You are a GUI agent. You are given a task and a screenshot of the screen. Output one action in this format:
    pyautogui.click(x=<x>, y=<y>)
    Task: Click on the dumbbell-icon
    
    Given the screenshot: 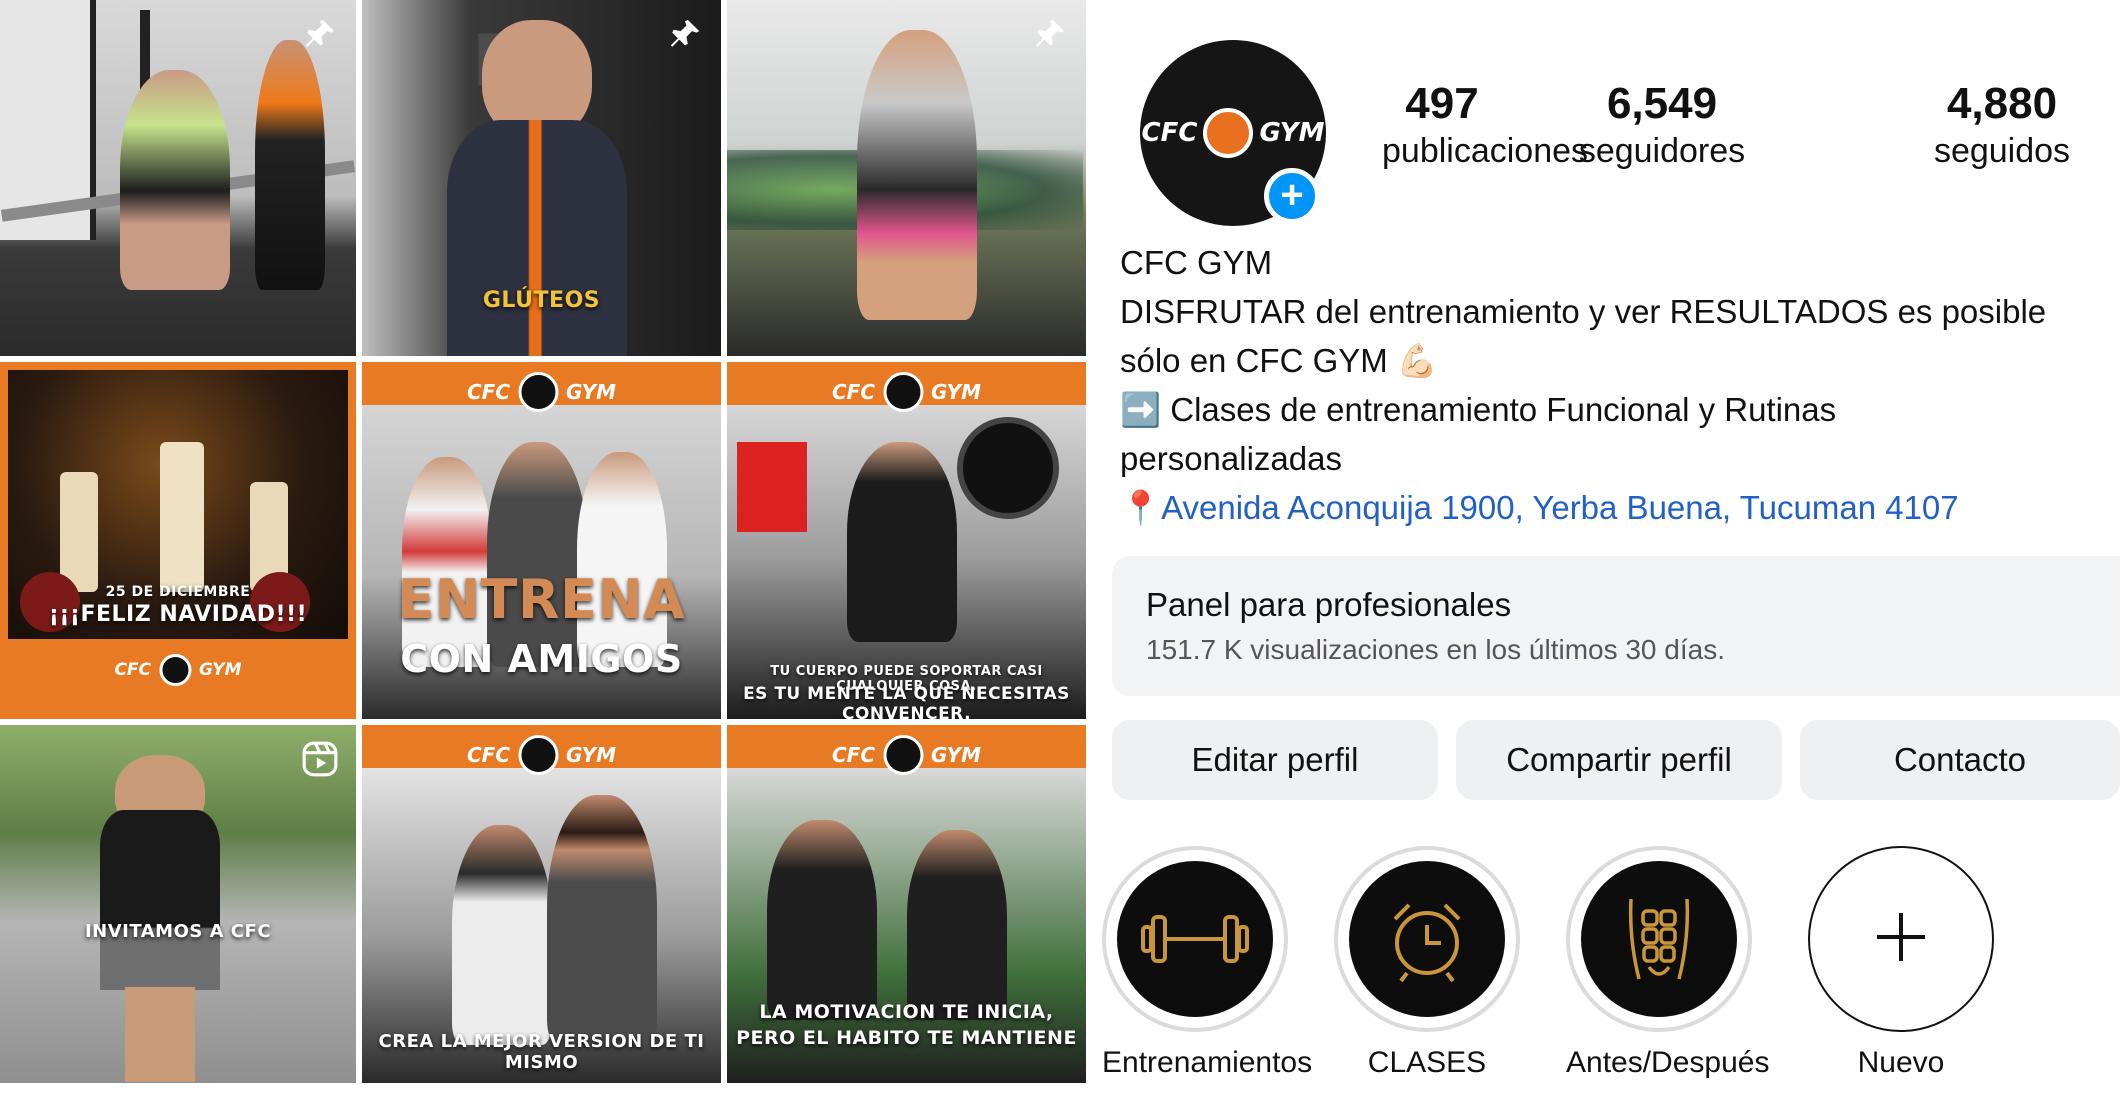 What is the action you would take?
    pyautogui.click(x=1195, y=939)
    